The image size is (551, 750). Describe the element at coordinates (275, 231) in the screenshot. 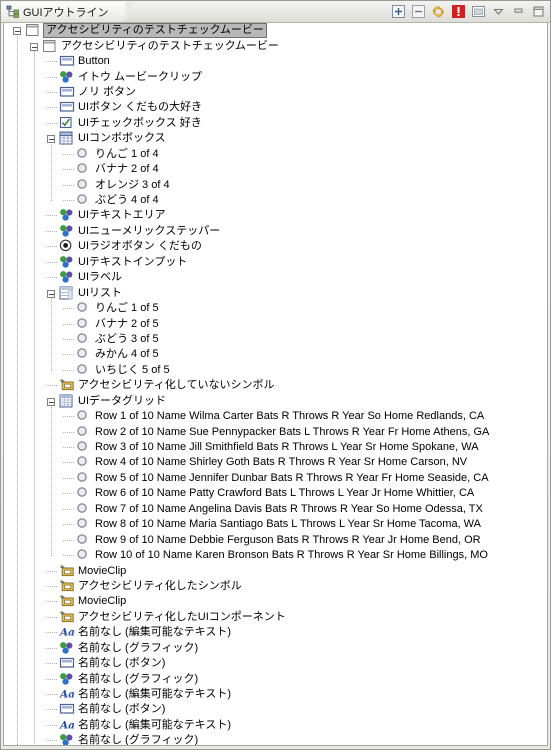

I see `tree-row: UIニューメリックステッパー` at that location.